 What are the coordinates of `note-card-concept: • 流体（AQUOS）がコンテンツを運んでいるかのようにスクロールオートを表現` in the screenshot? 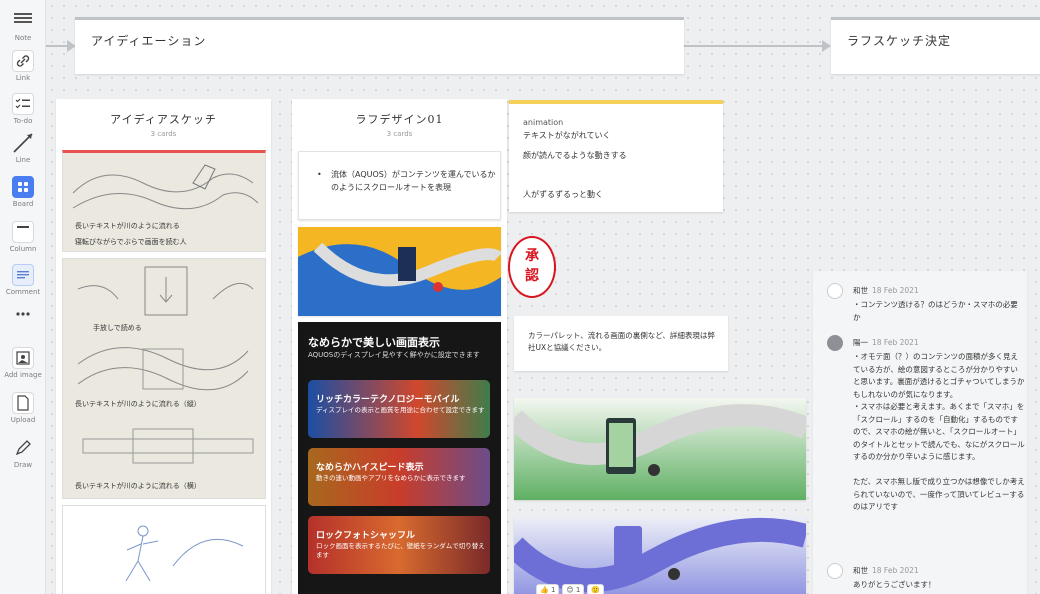 It's located at (399, 185).